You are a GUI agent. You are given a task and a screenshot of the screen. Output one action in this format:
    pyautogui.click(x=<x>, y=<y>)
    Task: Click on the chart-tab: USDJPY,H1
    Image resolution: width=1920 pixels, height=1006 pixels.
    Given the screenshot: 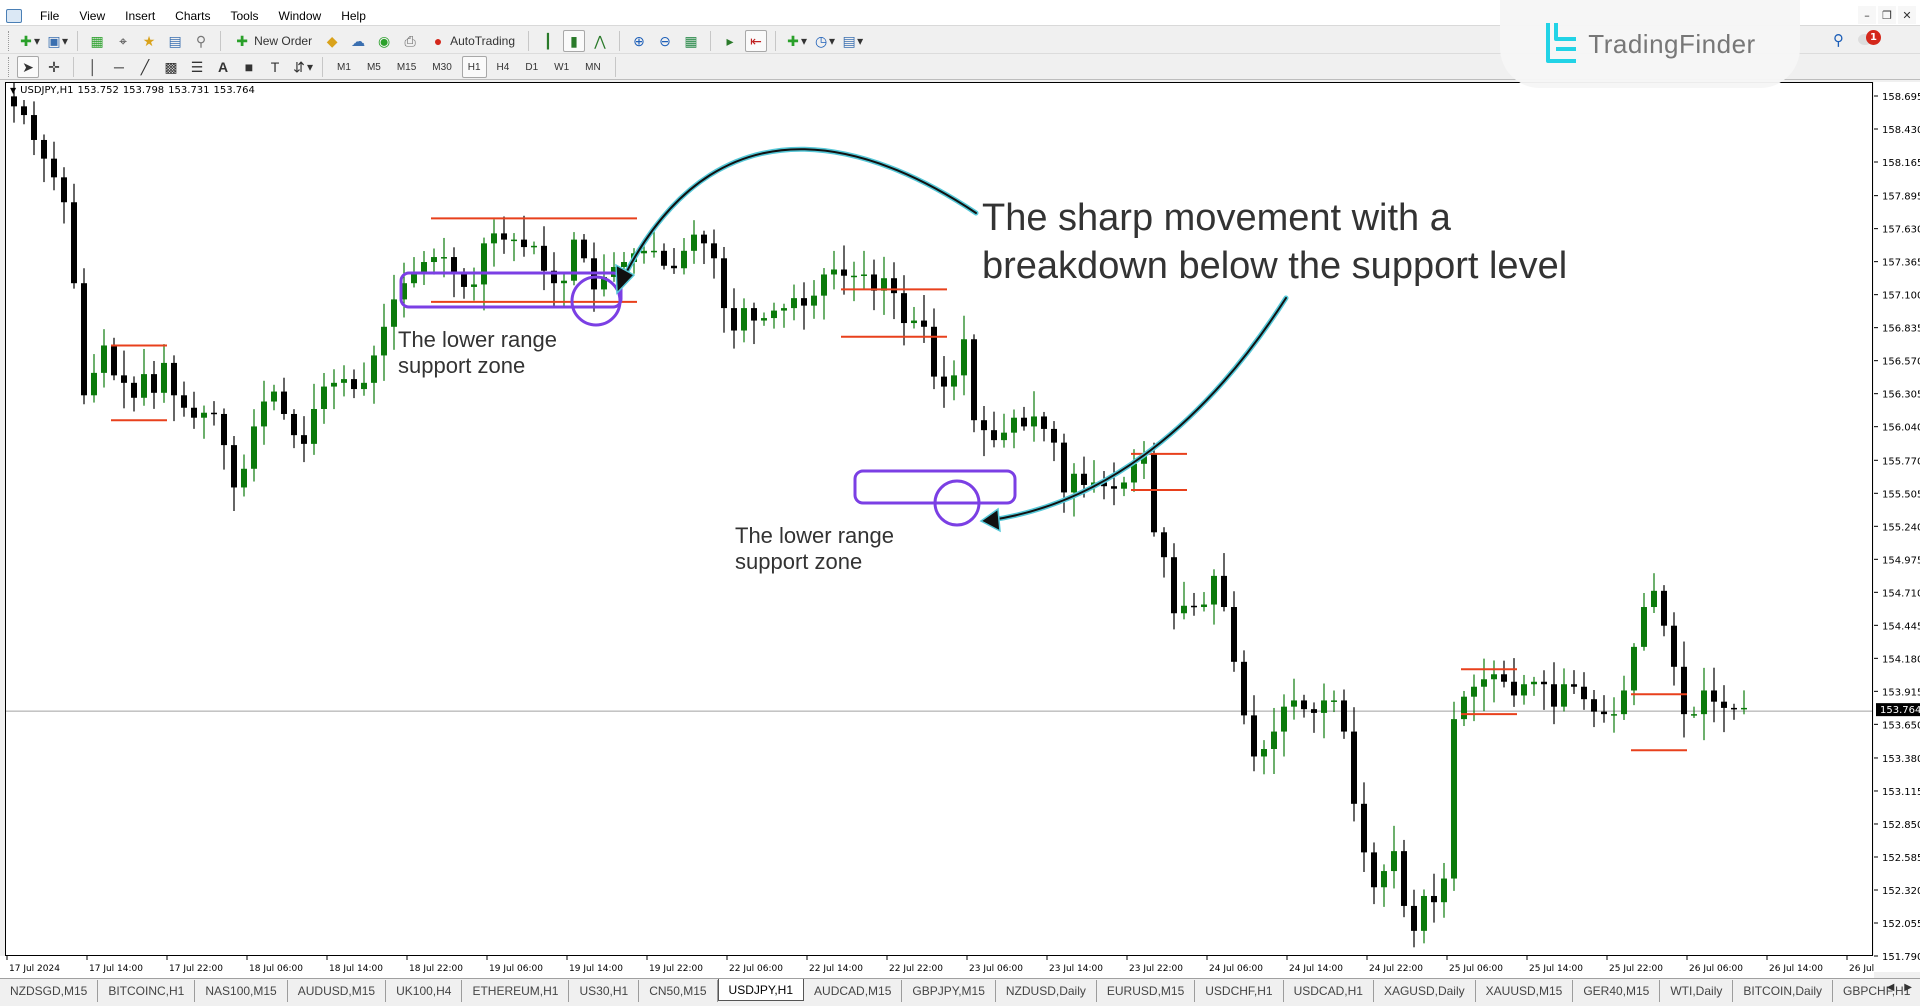 What is the action you would take?
    pyautogui.click(x=761, y=990)
    